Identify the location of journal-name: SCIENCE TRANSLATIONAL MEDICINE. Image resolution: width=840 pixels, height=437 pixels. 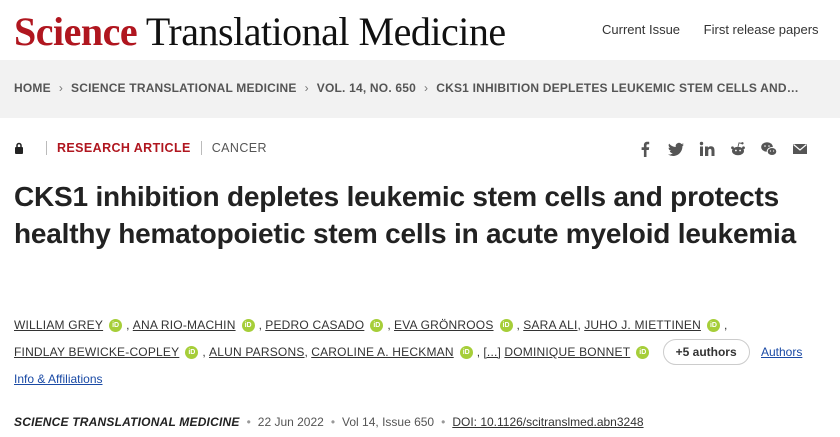
(127, 422).